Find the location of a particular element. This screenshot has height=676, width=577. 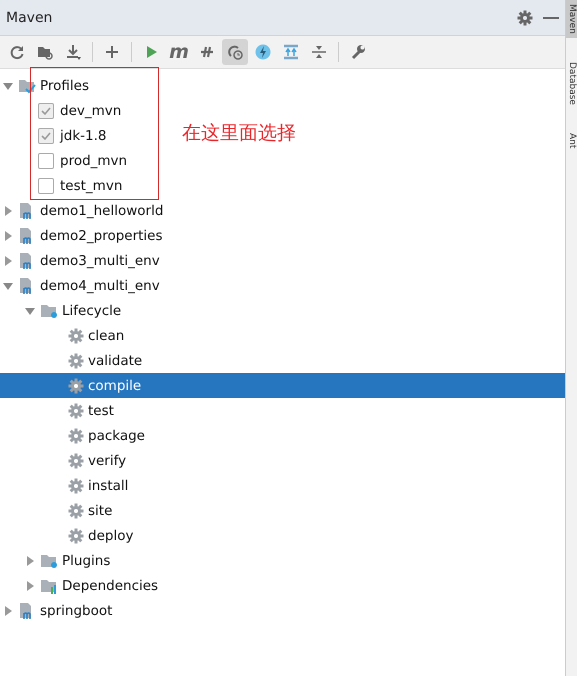

annotation-text: 在这里面选择 is located at coordinates (239, 133).